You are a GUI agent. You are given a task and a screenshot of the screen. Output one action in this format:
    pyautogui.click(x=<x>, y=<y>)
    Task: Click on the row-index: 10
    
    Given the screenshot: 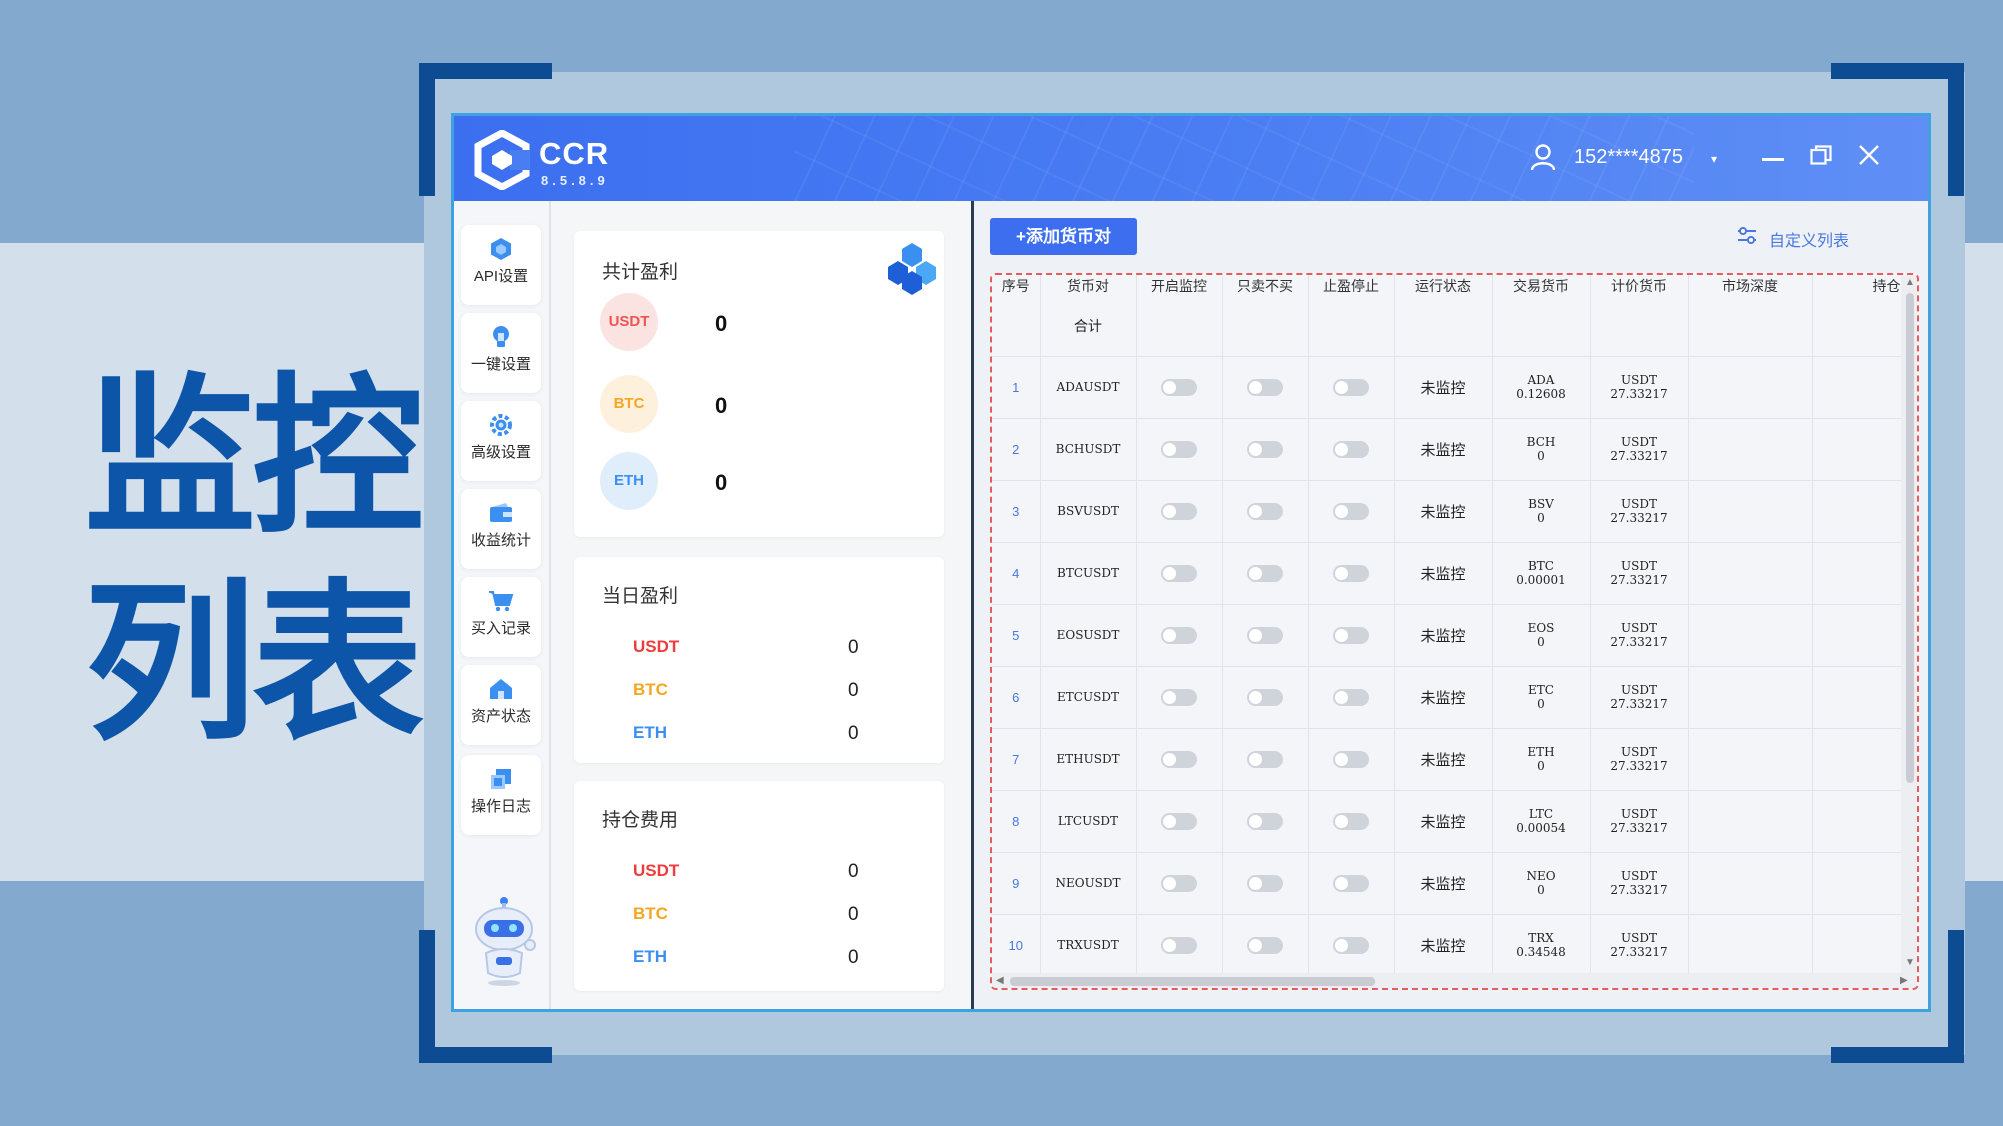 What is the action you would take?
    pyautogui.click(x=1016, y=945)
    